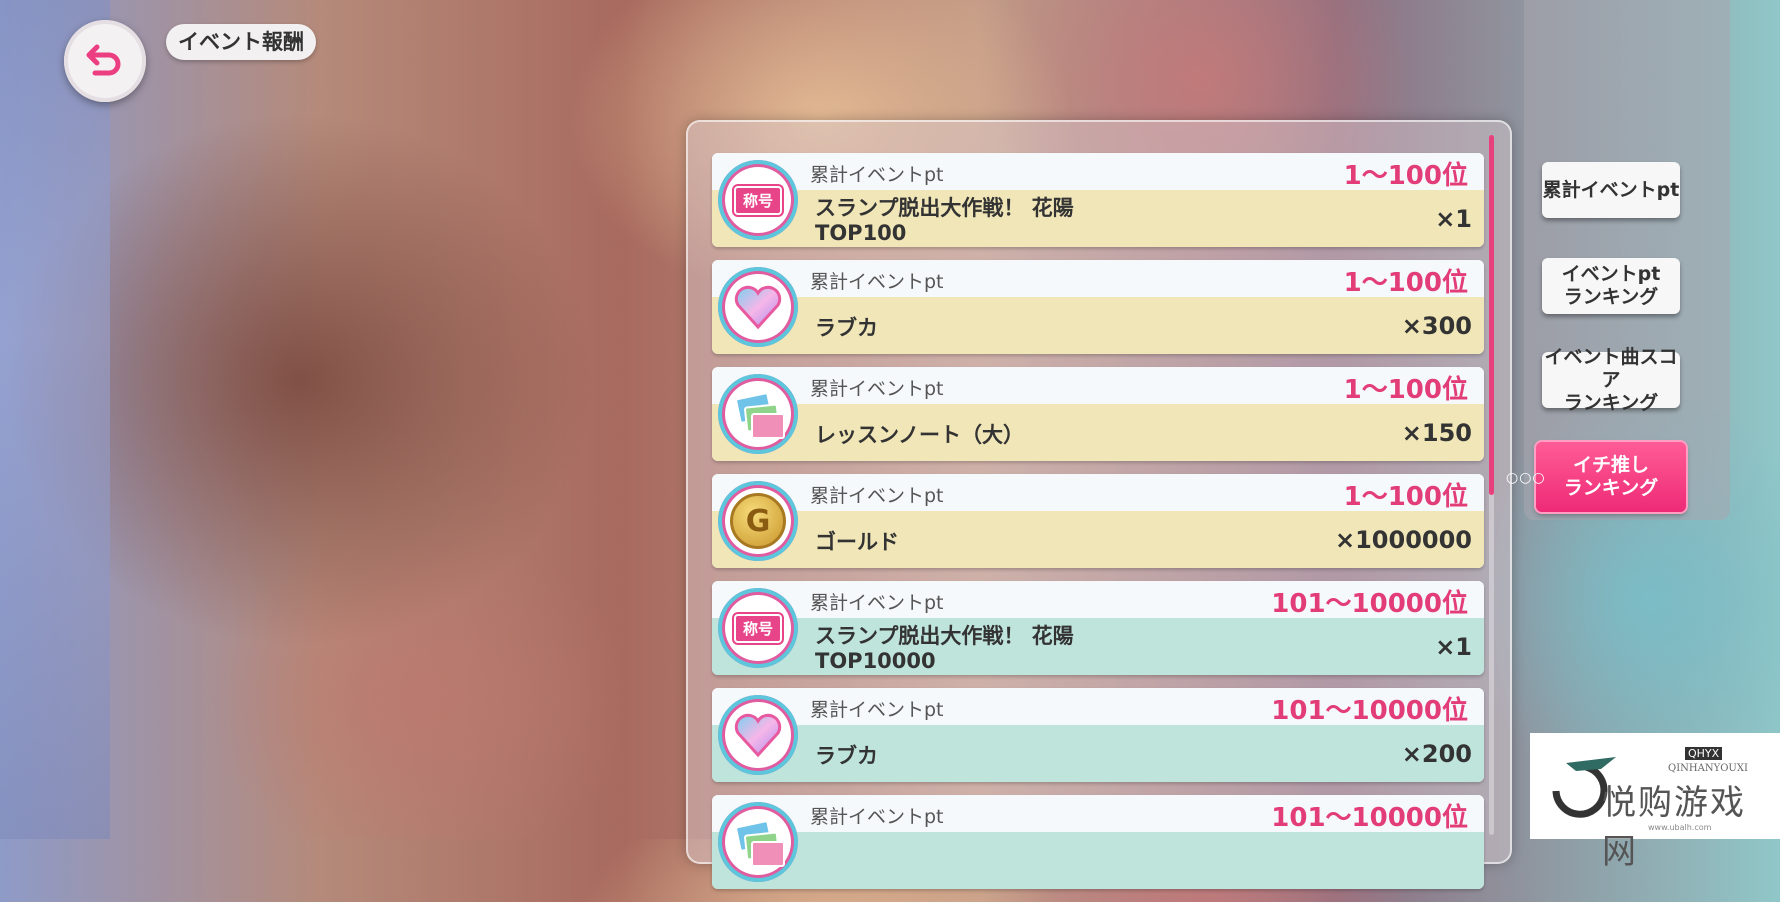  I want to click on back-arrow-icon, so click(103, 60).